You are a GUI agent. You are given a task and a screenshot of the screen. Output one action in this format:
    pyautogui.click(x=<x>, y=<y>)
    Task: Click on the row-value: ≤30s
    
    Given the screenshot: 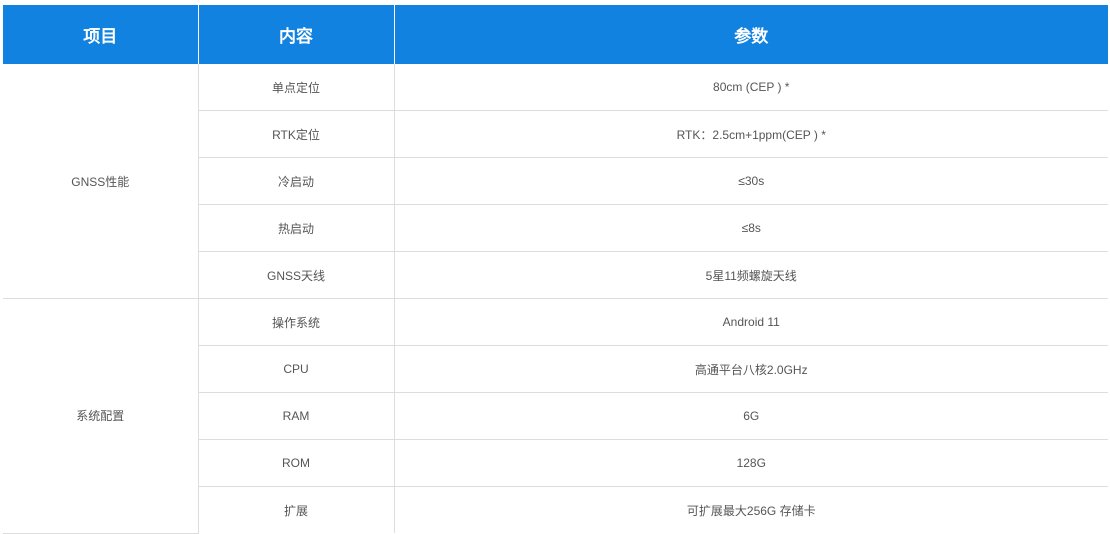 What is the action you would take?
    pyautogui.click(x=750, y=181)
    